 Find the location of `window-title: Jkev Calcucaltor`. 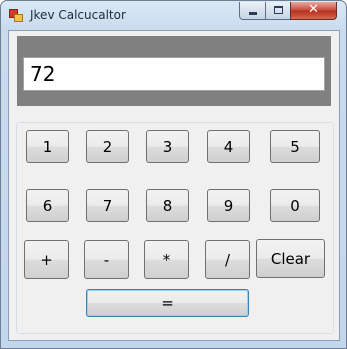

window-title: Jkev Calcucaltor is located at coordinates (78, 15).